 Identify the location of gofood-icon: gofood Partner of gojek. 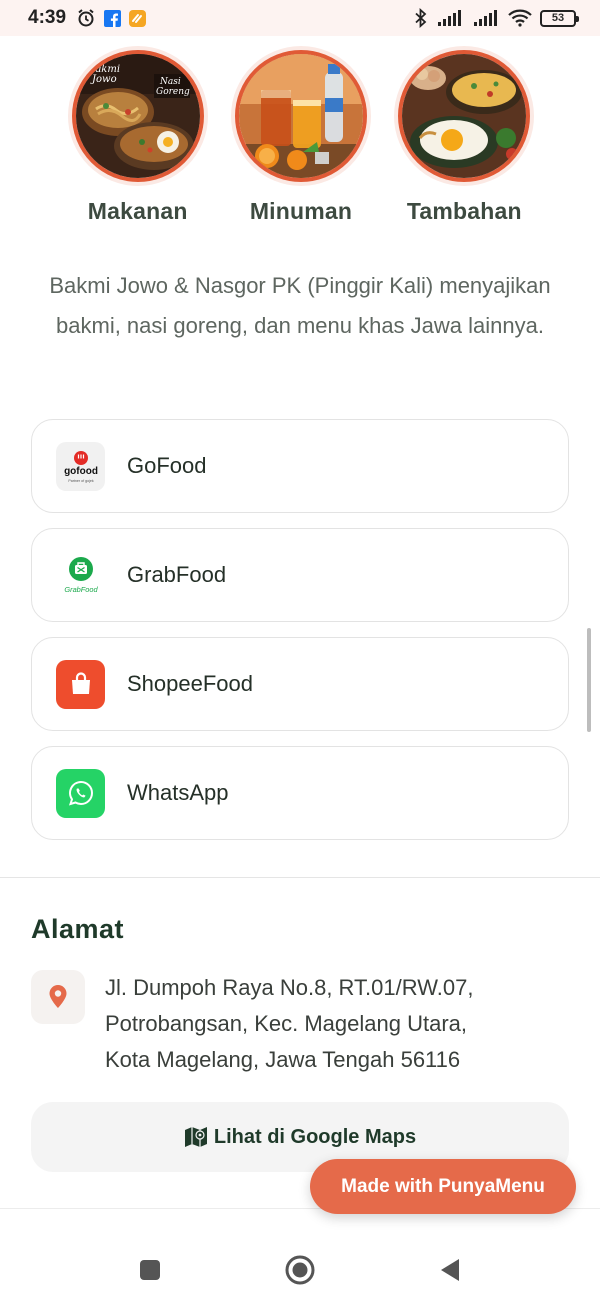
(80, 466).